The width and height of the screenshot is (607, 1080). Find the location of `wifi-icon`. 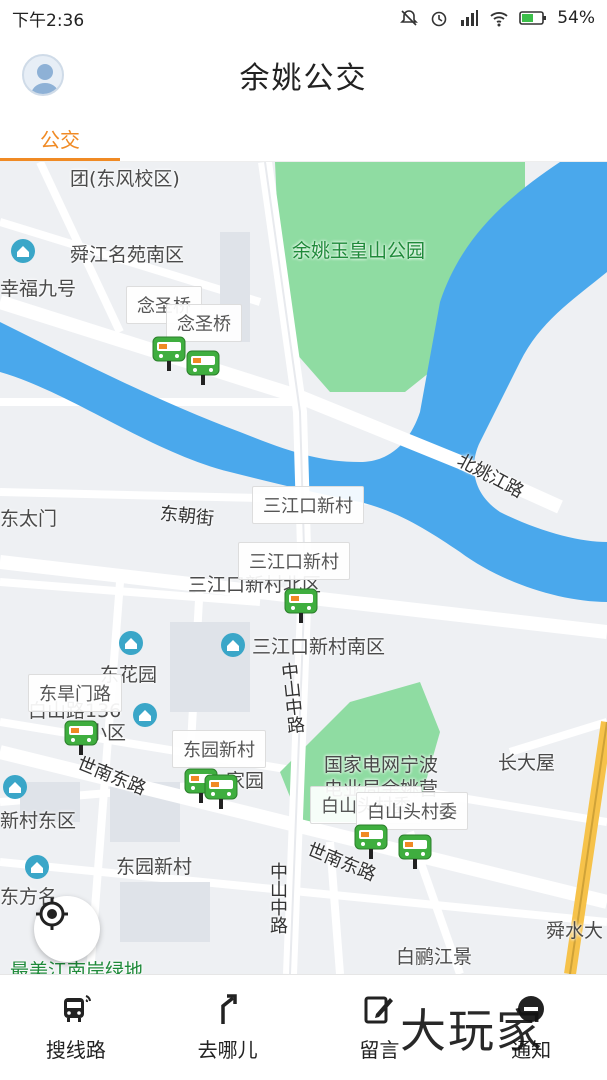

wifi-icon is located at coordinates (499, 19).